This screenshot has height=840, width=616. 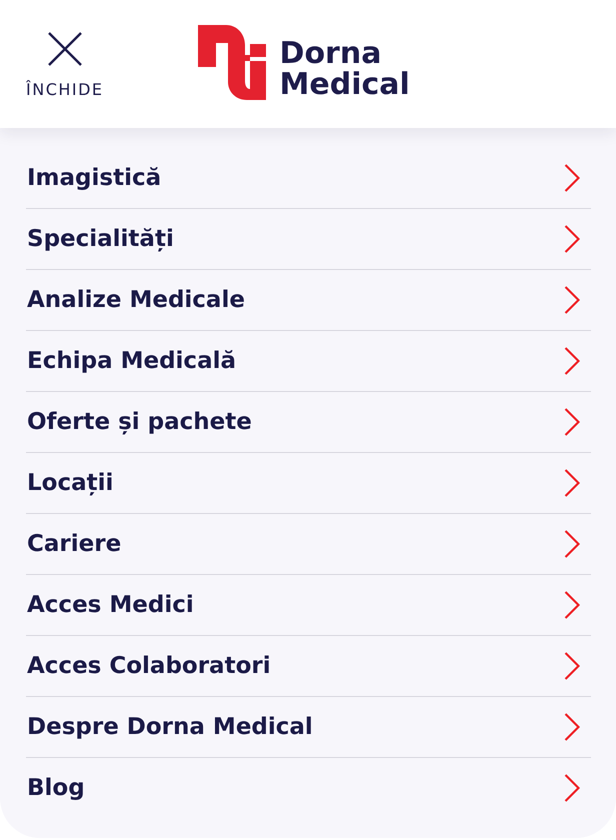 What do you see at coordinates (308, 239) in the screenshot?
I see `menu-item: Specialități` at bounding box center [308, 239].